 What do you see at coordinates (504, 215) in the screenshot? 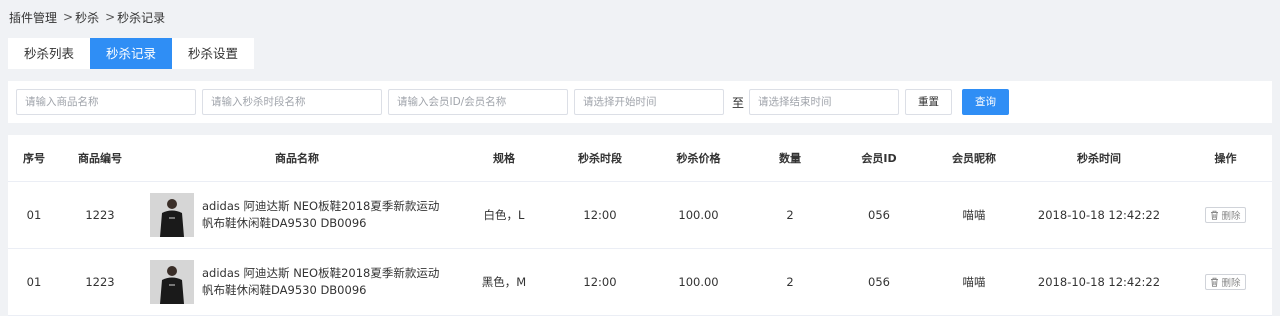
I see `cell-spec: 白色，L` at bounding box center [504, 215].